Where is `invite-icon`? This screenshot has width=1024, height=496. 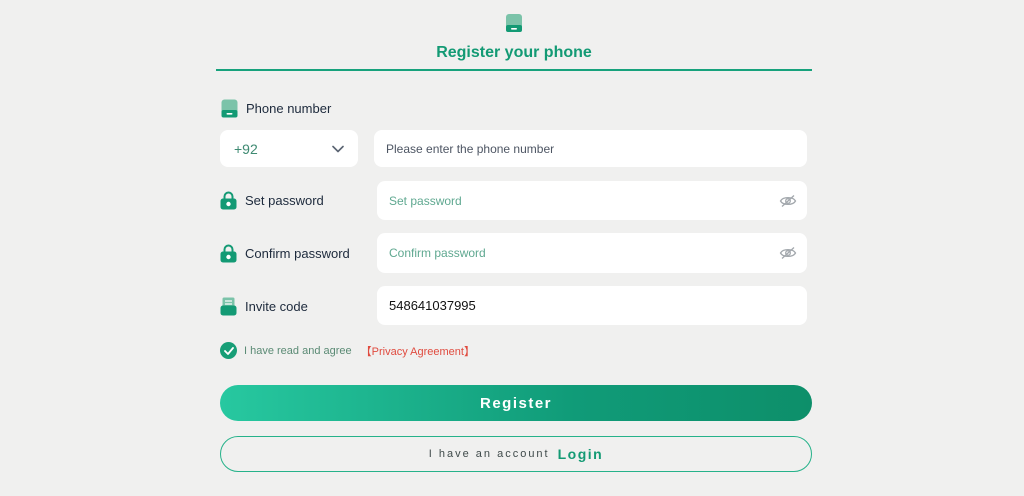 invite-icon is located at coordinates (228, 306).